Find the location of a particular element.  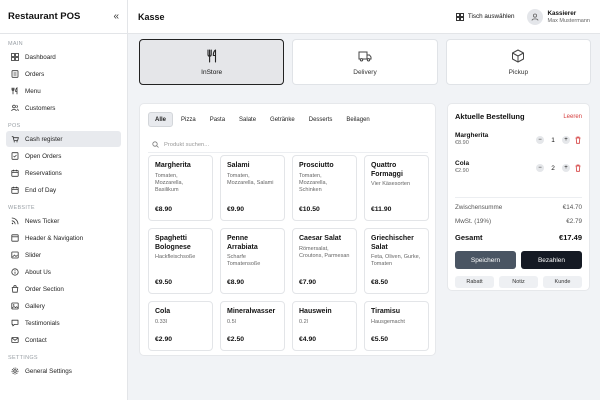

collapse-sidebar-icon: « is located at coordinates (116, 16).